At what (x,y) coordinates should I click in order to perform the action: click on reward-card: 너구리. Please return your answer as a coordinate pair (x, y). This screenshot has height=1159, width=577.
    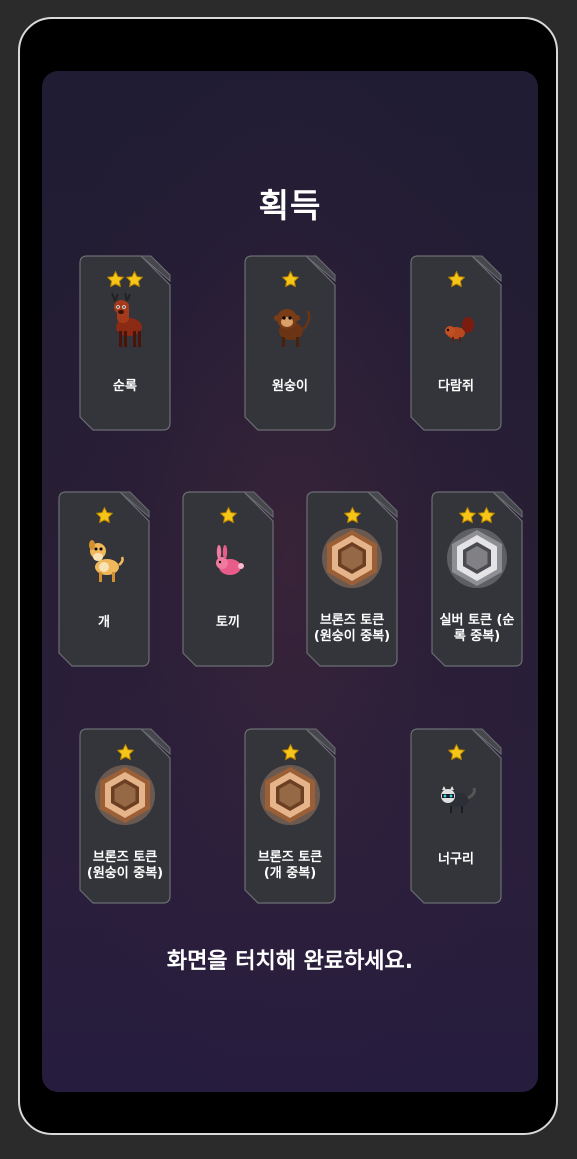
    Looking at the image, I should click on (456, 816).